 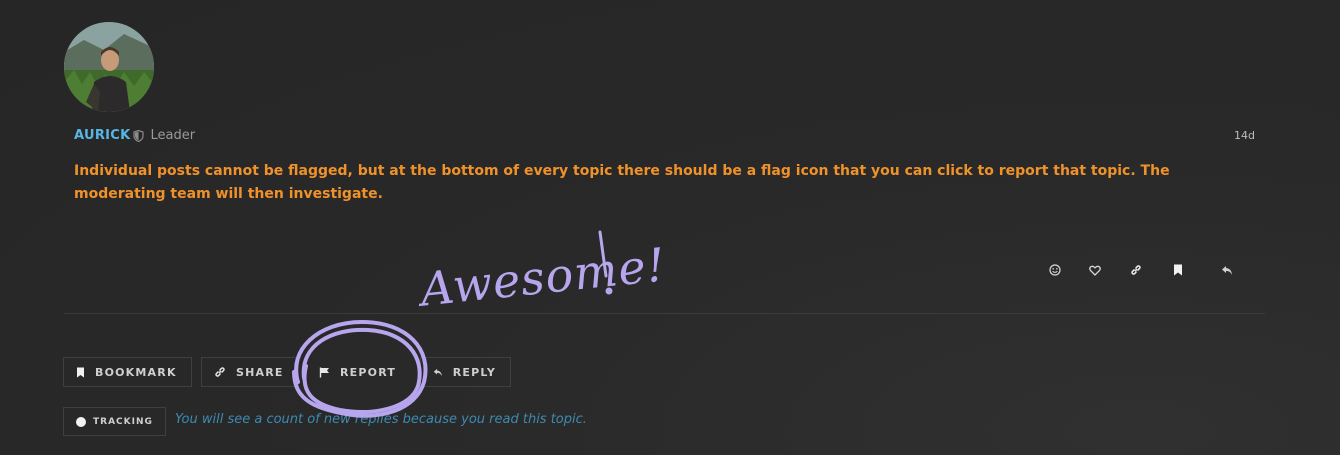 I want to click on bookmark-button: BOOKMARK, so click(x=127, y=372).